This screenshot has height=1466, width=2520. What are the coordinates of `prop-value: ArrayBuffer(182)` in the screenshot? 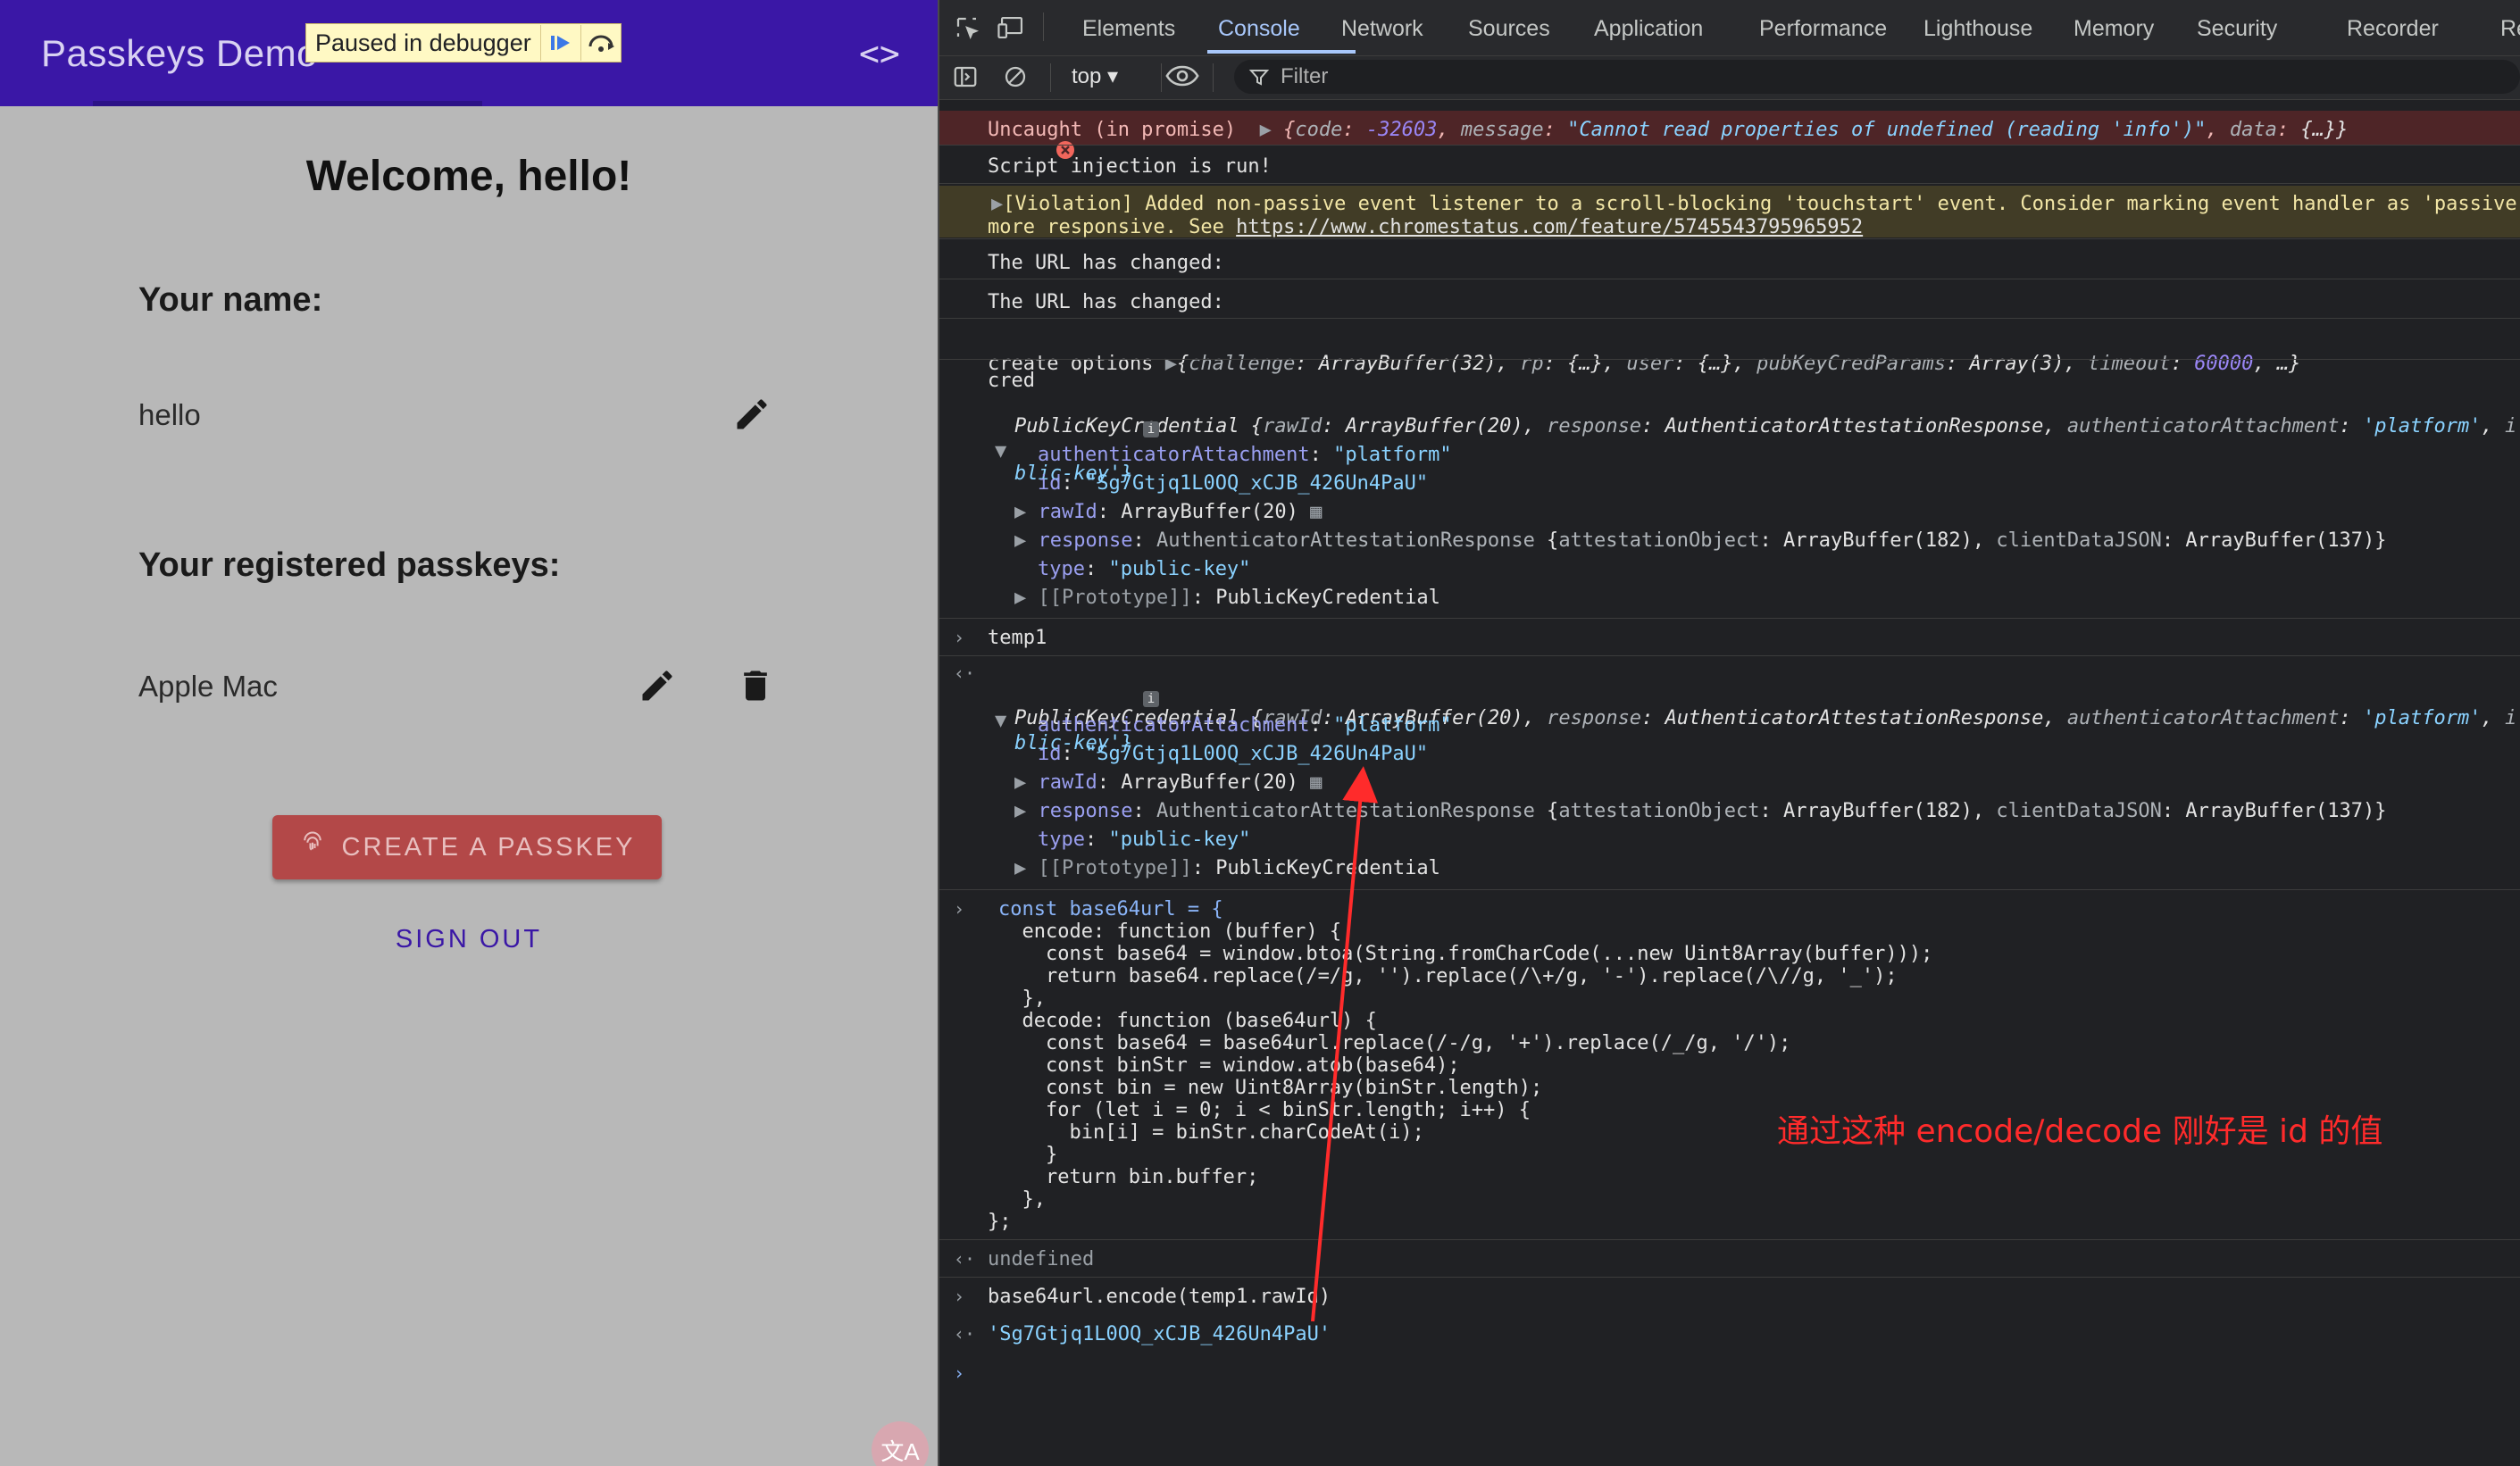 It's located at (1877, 811).